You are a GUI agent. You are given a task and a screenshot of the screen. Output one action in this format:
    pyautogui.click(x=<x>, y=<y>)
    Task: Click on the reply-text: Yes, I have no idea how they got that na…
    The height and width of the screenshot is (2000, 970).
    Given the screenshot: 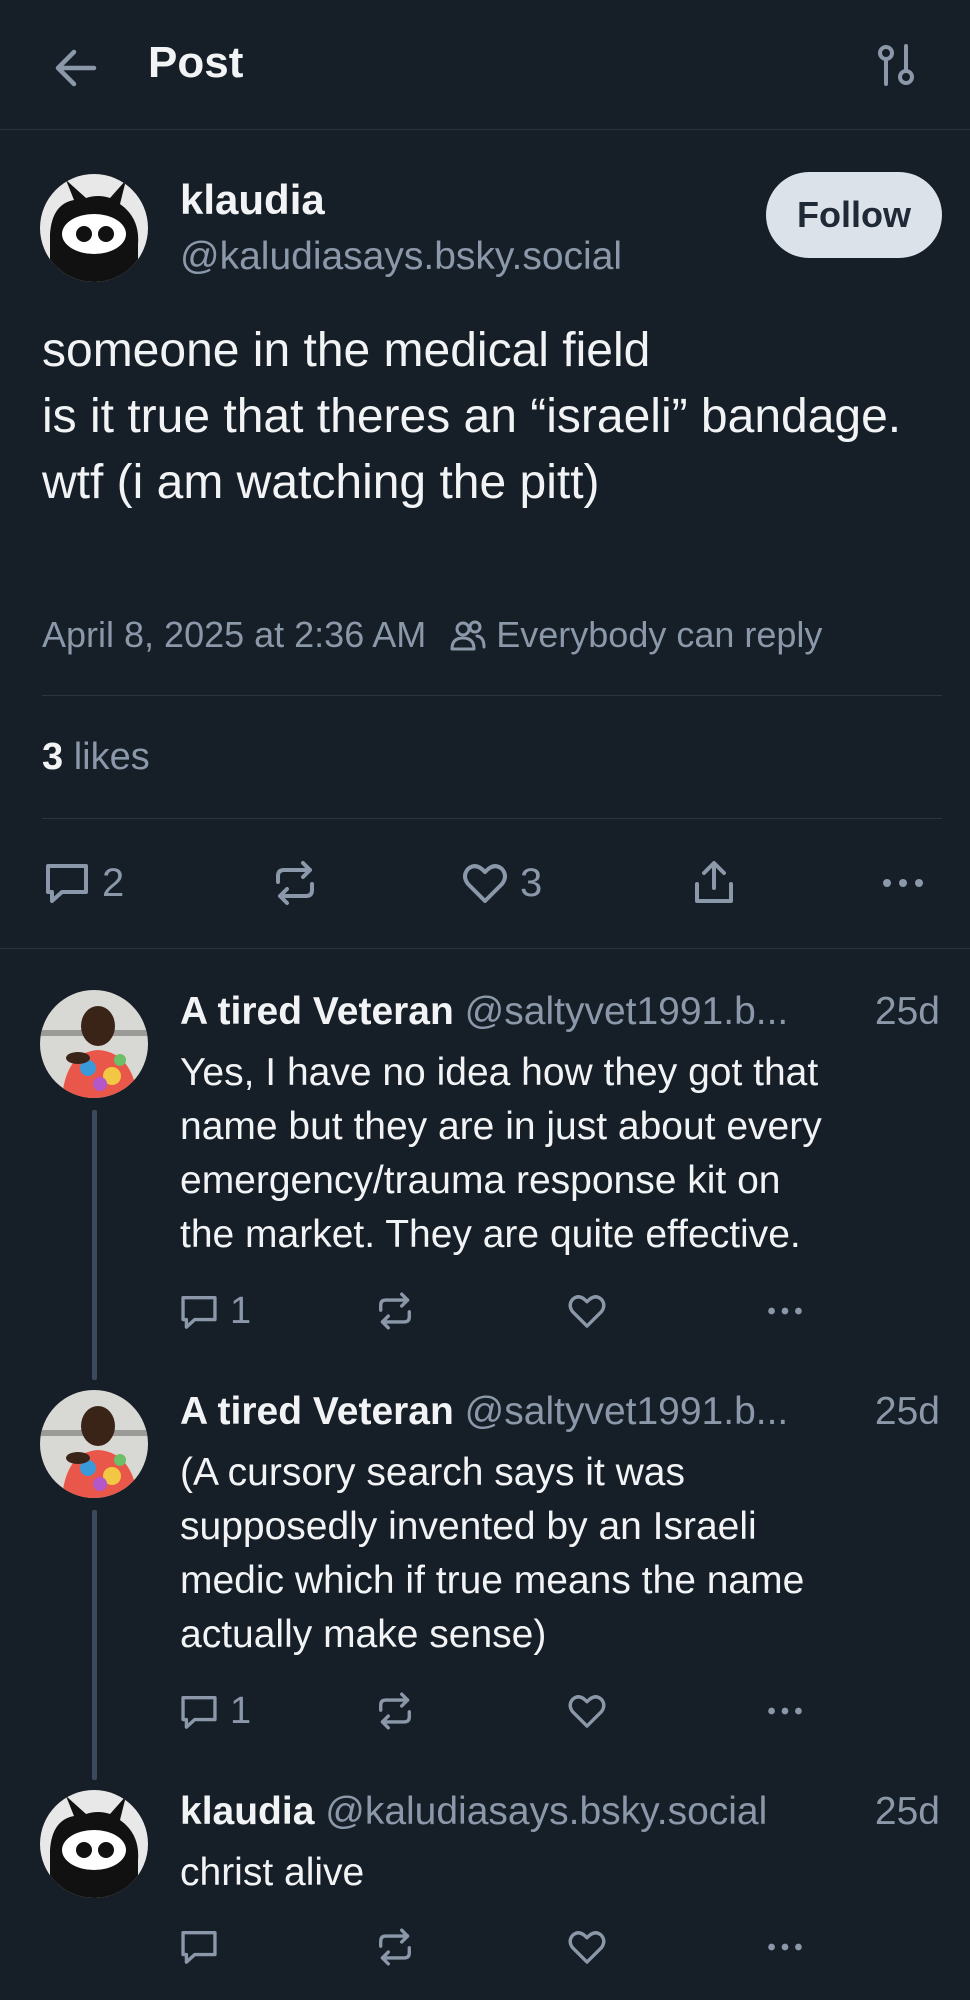 What is the action you would take?
    pyautogui.click(x=501, y=1153)
    